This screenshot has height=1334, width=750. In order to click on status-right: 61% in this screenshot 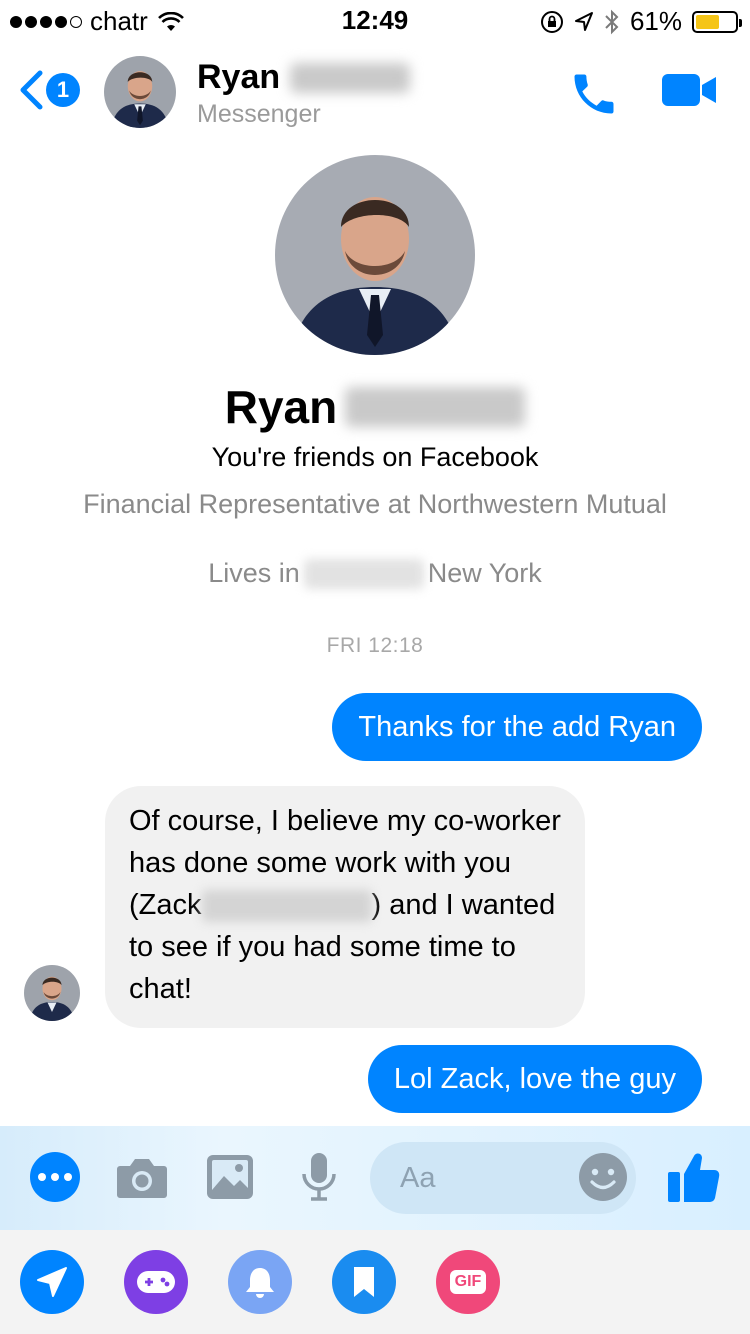, I will do `click(641, 21)`.